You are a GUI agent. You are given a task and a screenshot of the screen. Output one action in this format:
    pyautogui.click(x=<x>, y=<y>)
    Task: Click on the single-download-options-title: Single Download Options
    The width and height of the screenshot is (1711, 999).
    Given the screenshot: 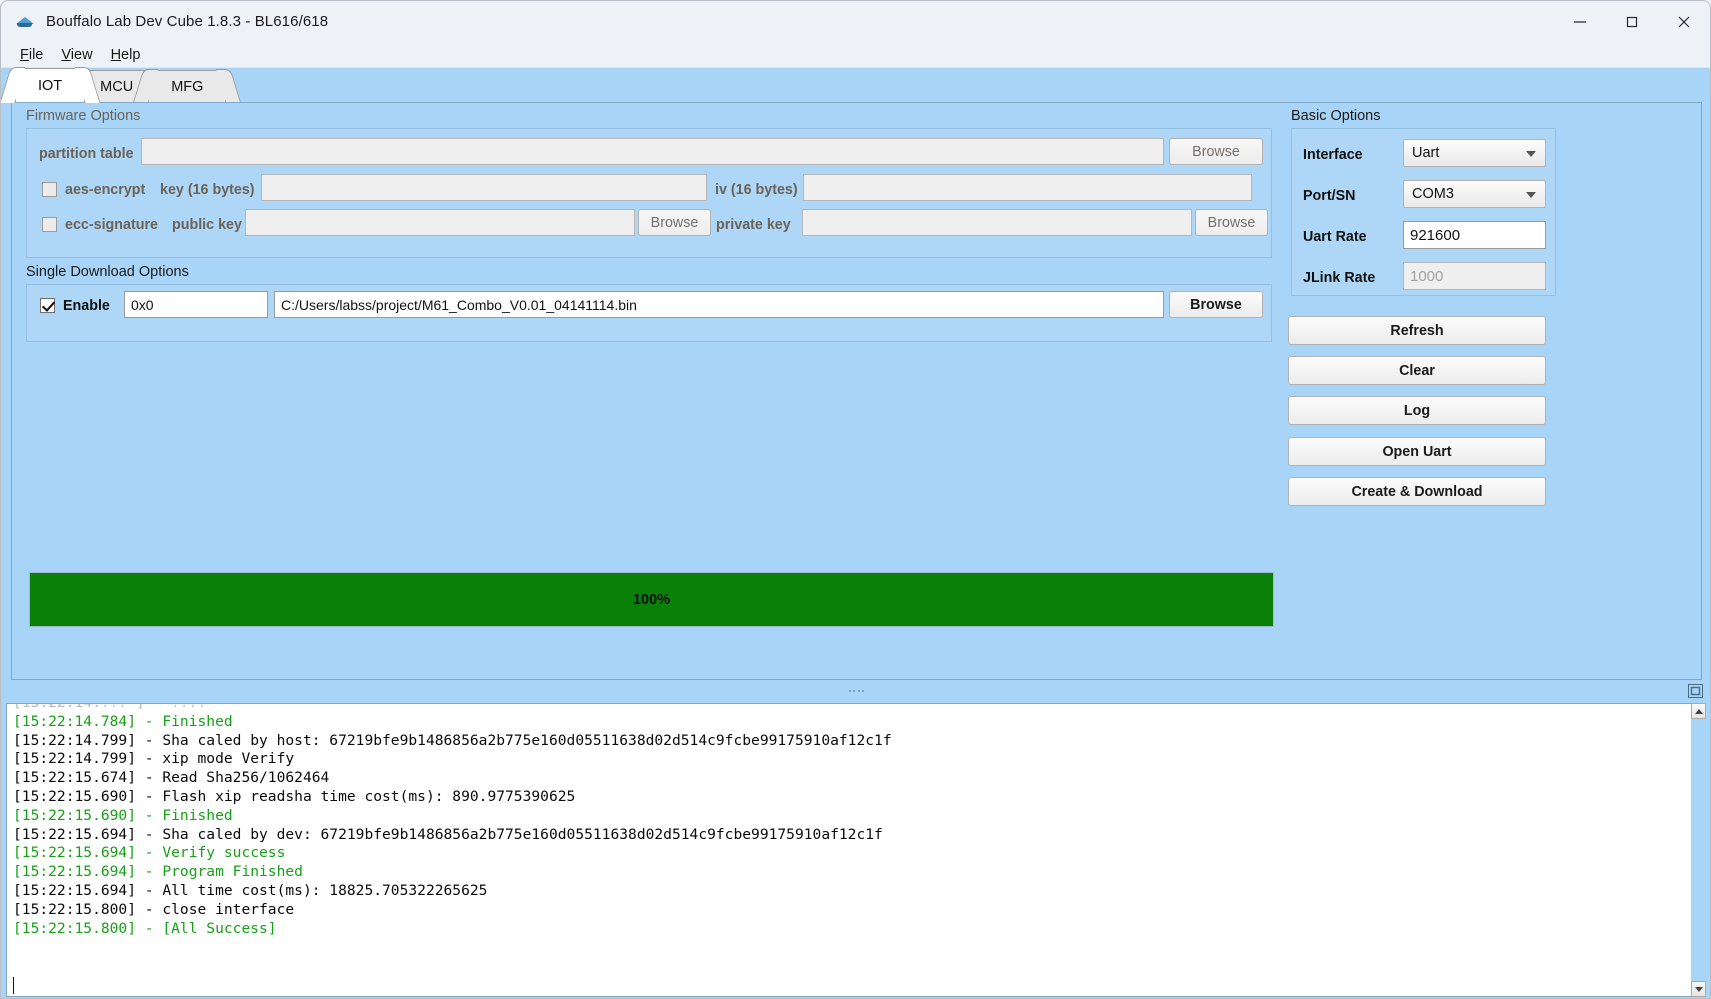 What is the action you would take?
    pyautogui.click(x=107, y=272)
    